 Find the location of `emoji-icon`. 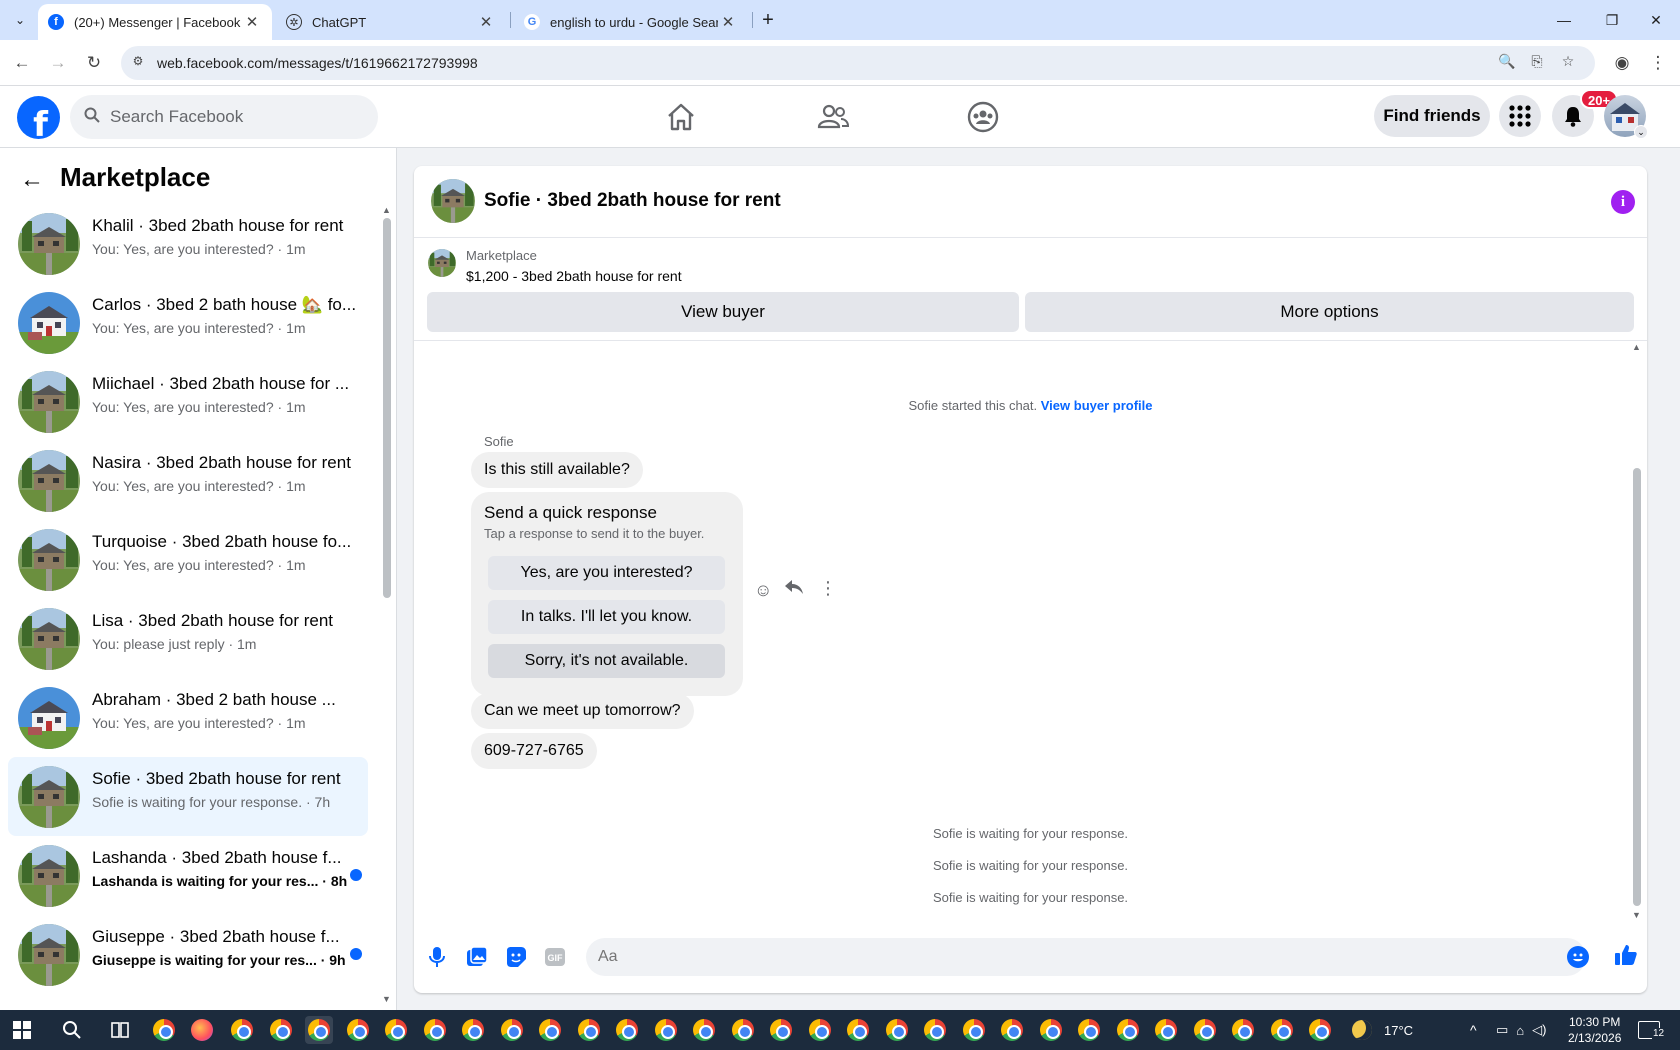

emoji-icon is located at coordinates (1578, 957).